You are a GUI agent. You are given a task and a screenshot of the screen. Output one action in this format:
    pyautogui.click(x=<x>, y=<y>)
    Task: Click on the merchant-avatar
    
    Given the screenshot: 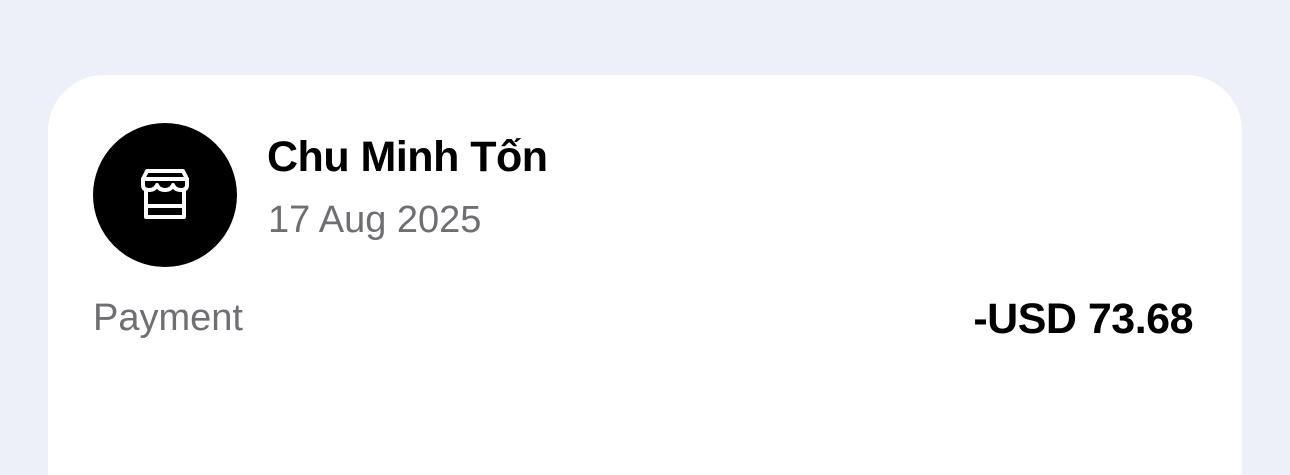 What is the action you would take?
    pyautogui.click(x=165, y=195)
    